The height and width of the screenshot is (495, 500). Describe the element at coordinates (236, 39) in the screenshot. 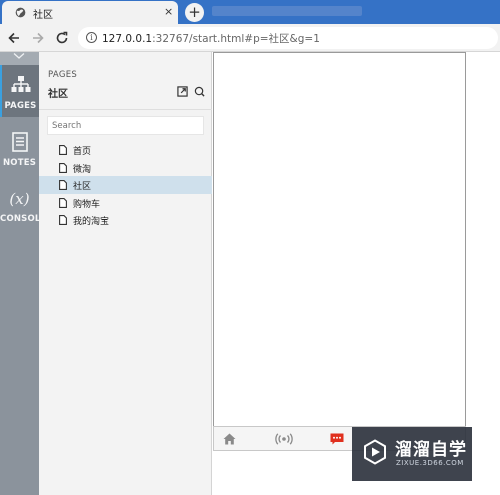

I see `url-path: :32767/start.html#p=社区&g=1` at that location.